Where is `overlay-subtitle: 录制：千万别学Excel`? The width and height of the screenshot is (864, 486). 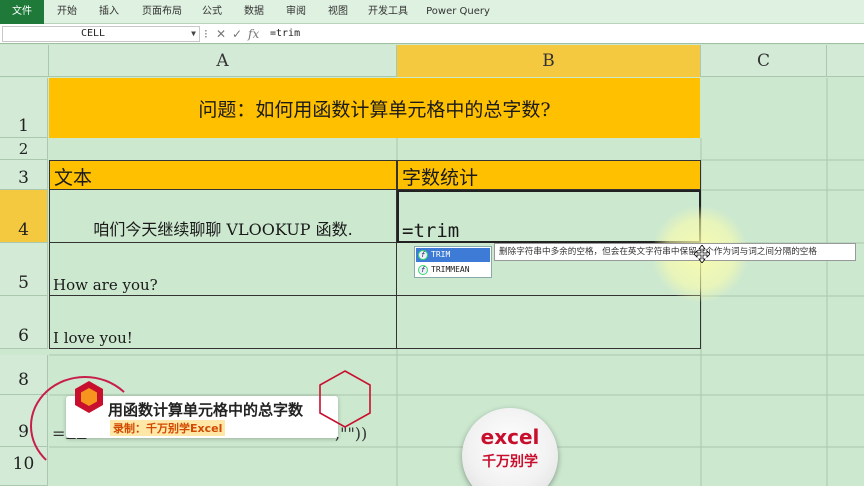 overlay-subtitle: 录制：千万别学Excel is located at coordinates (168, 428).